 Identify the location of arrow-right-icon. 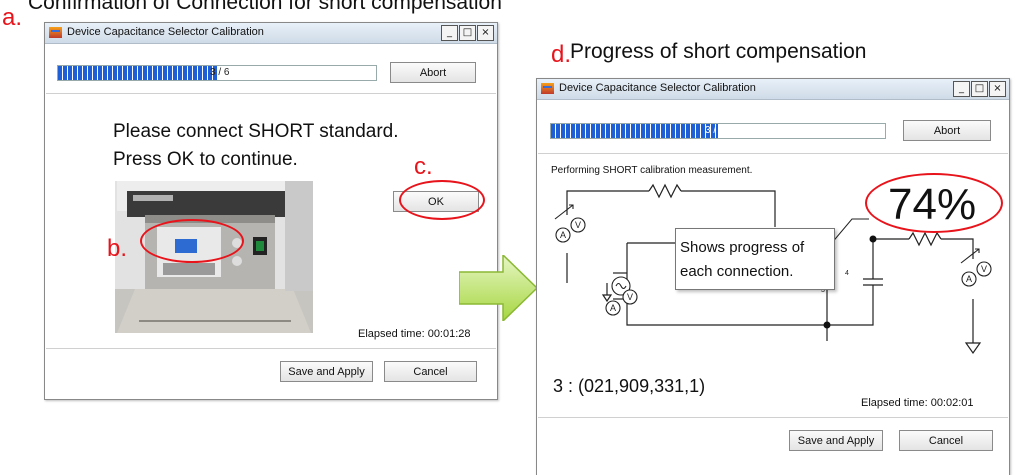
(499, 288).